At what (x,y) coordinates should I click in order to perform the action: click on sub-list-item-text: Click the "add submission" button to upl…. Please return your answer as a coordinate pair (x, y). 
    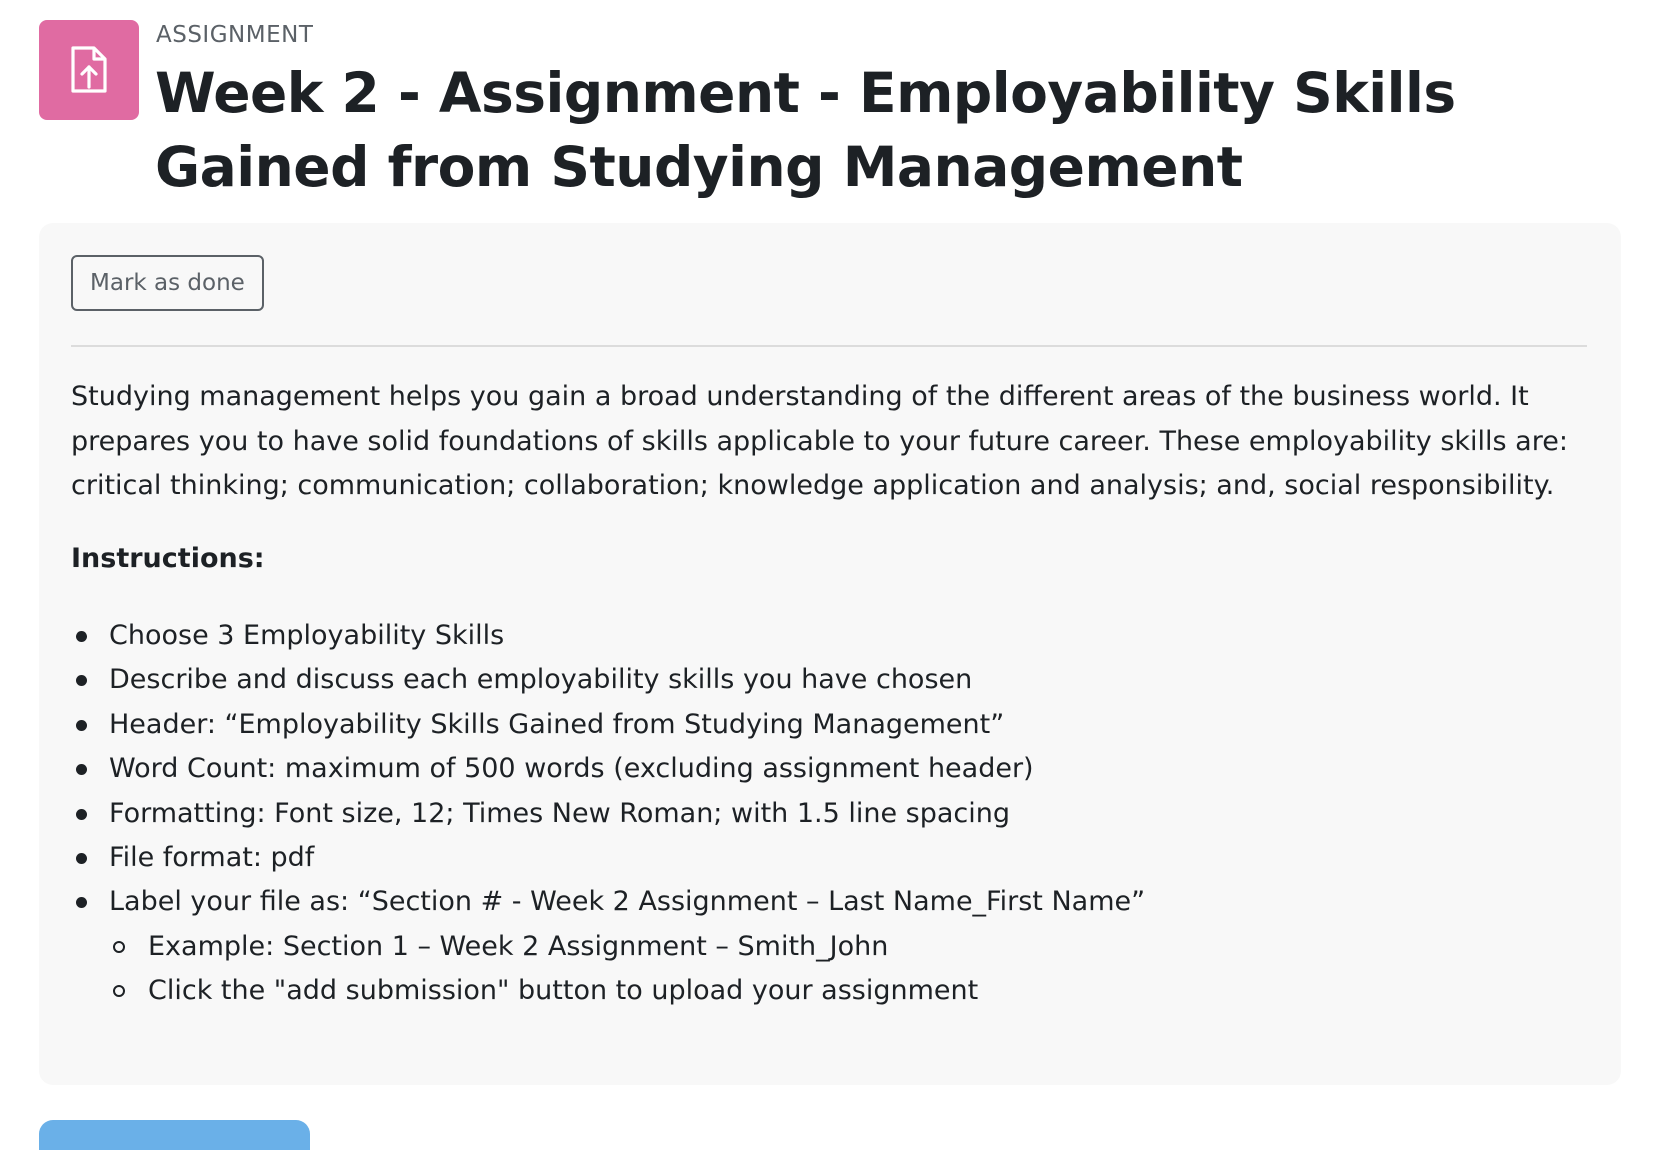
    Looking at the image, I should click on (563, 991).